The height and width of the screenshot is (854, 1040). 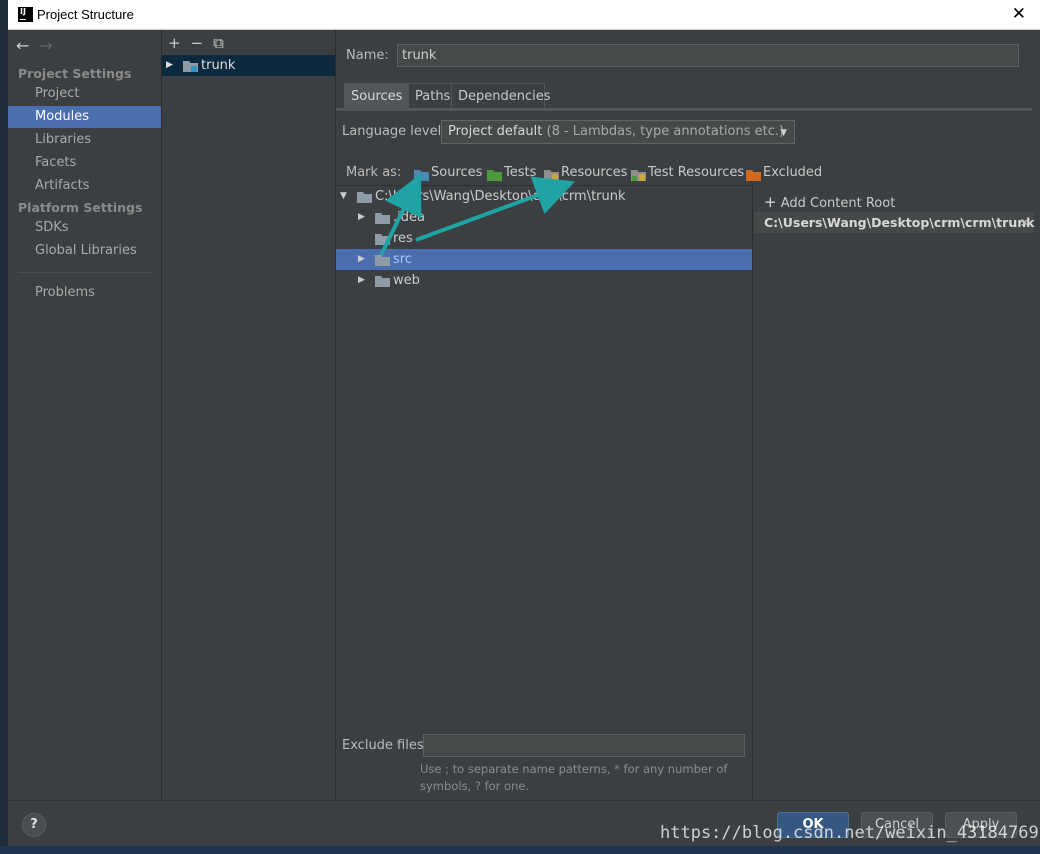 I want to click on tab-sources: Sources, so click(x=376, y=96).